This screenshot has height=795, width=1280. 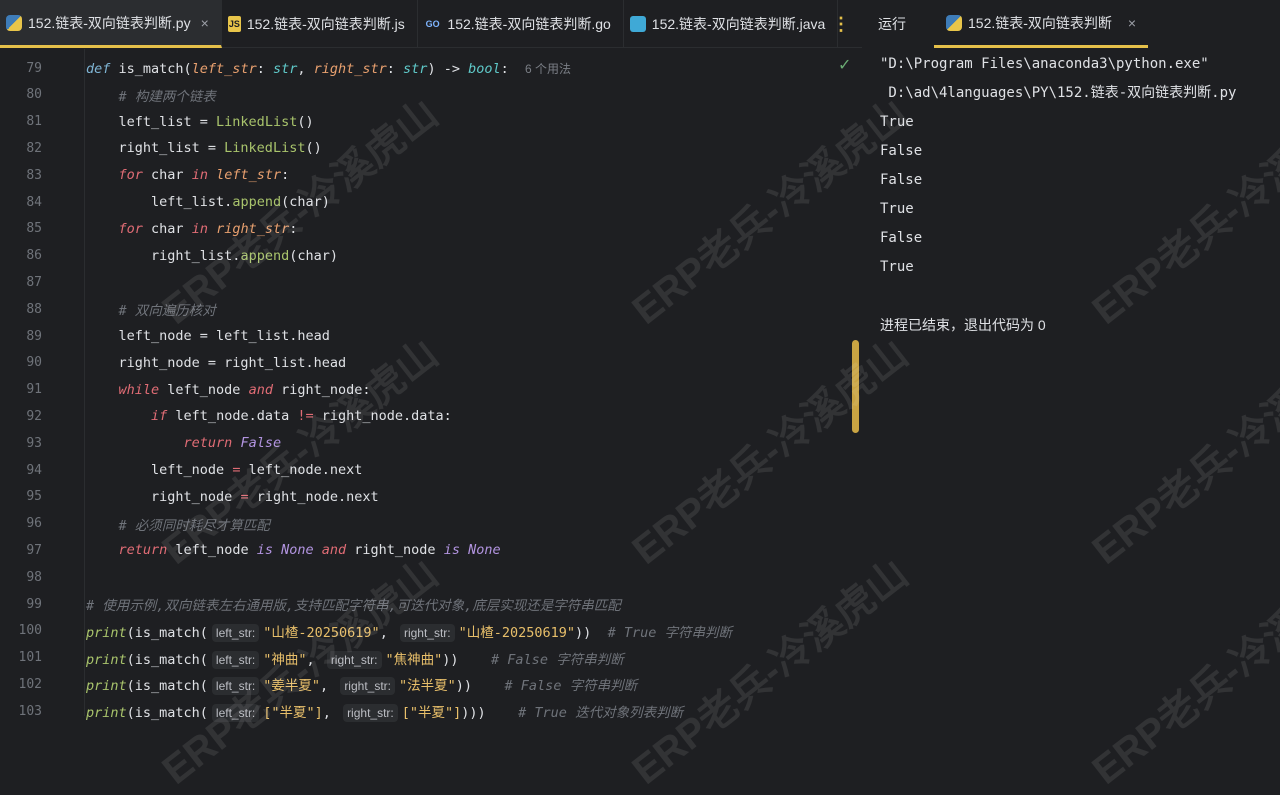 I want to click on line-number: 85, so click(x=34, y=229).